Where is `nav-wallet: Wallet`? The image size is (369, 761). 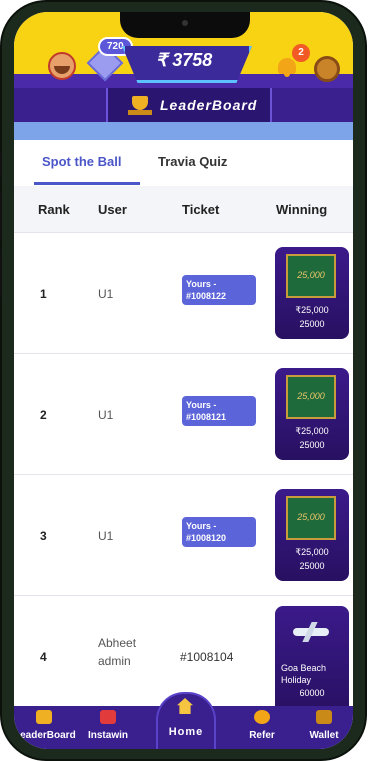
nav-wallet: Wallet is located at coordinates (323, 727).